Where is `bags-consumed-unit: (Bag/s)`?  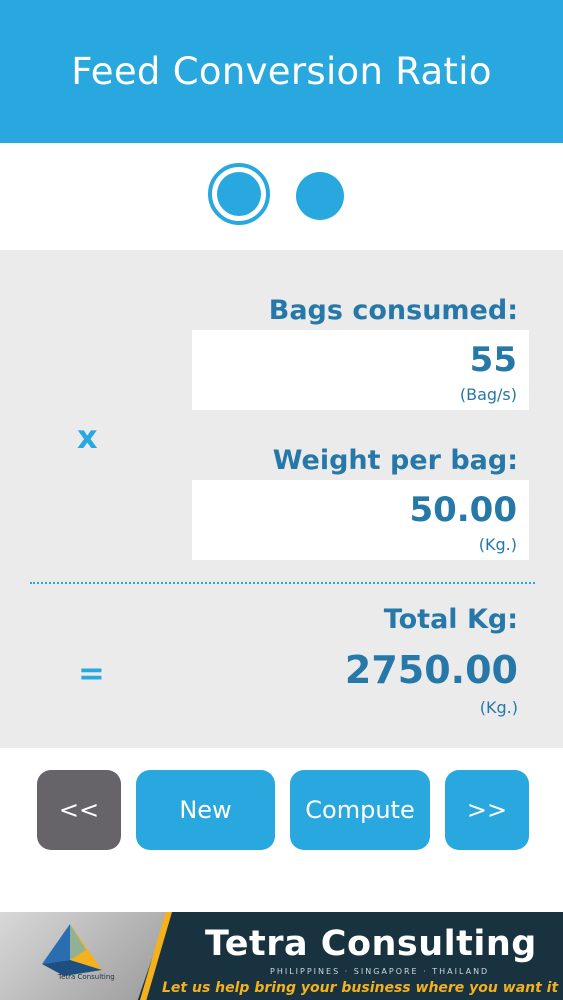
bags-consumed-unit: (Bag/s) is located at coordinates (488, 394).